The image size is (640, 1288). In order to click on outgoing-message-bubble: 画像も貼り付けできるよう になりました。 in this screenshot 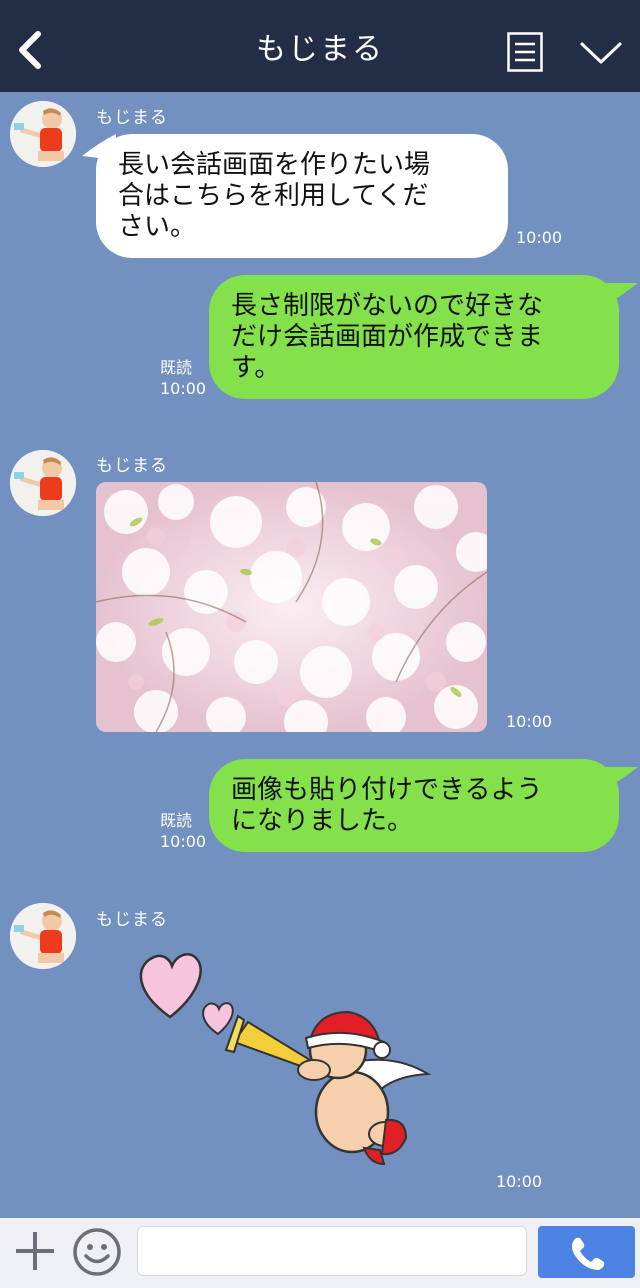, I will do `click(414, 805)`.